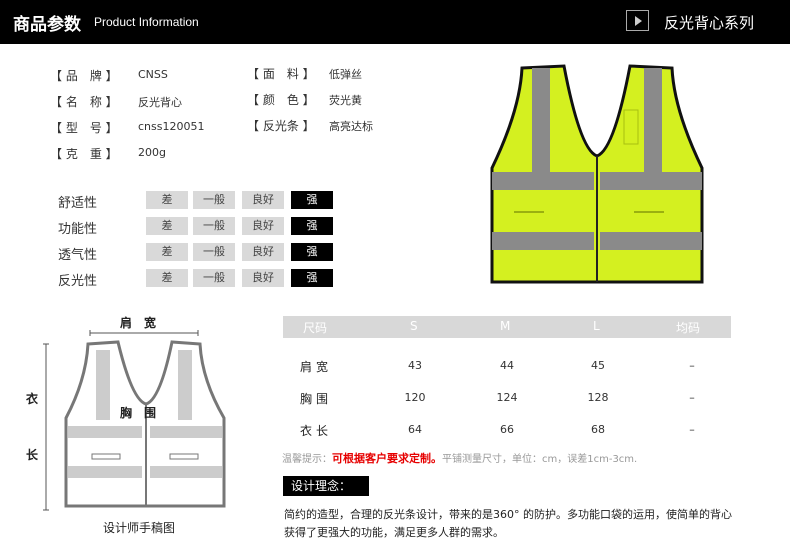 Image resolution: width=790 pixels, height=547 pixels. Describe the element at coordinates (78, 255) in the screenshot. I see `rating-label: 透气性` at that location.